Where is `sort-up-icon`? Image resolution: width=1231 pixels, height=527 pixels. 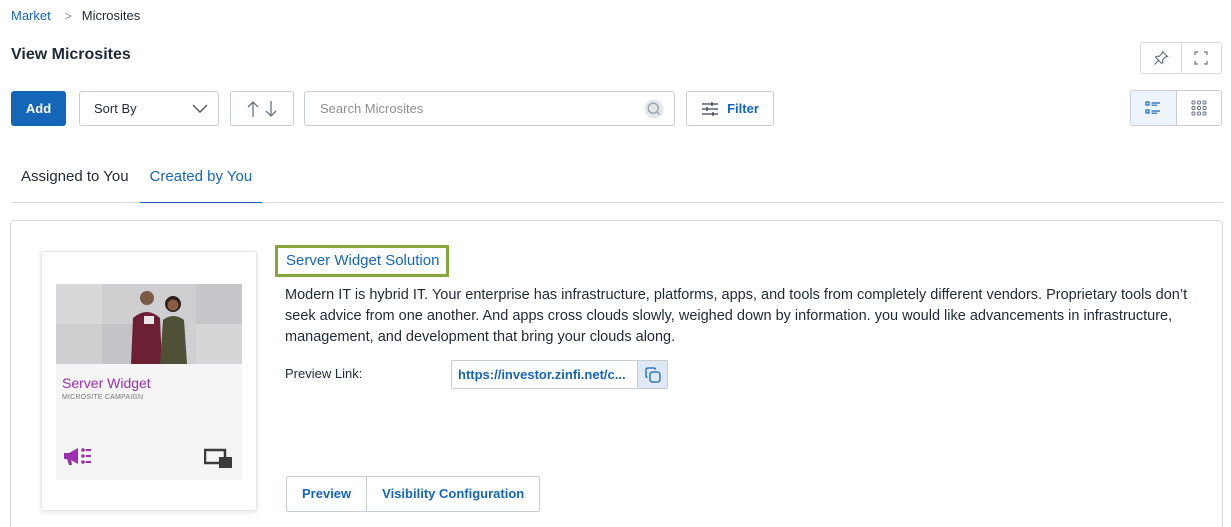
sort-up-icon is located at coordinates (253, 108).